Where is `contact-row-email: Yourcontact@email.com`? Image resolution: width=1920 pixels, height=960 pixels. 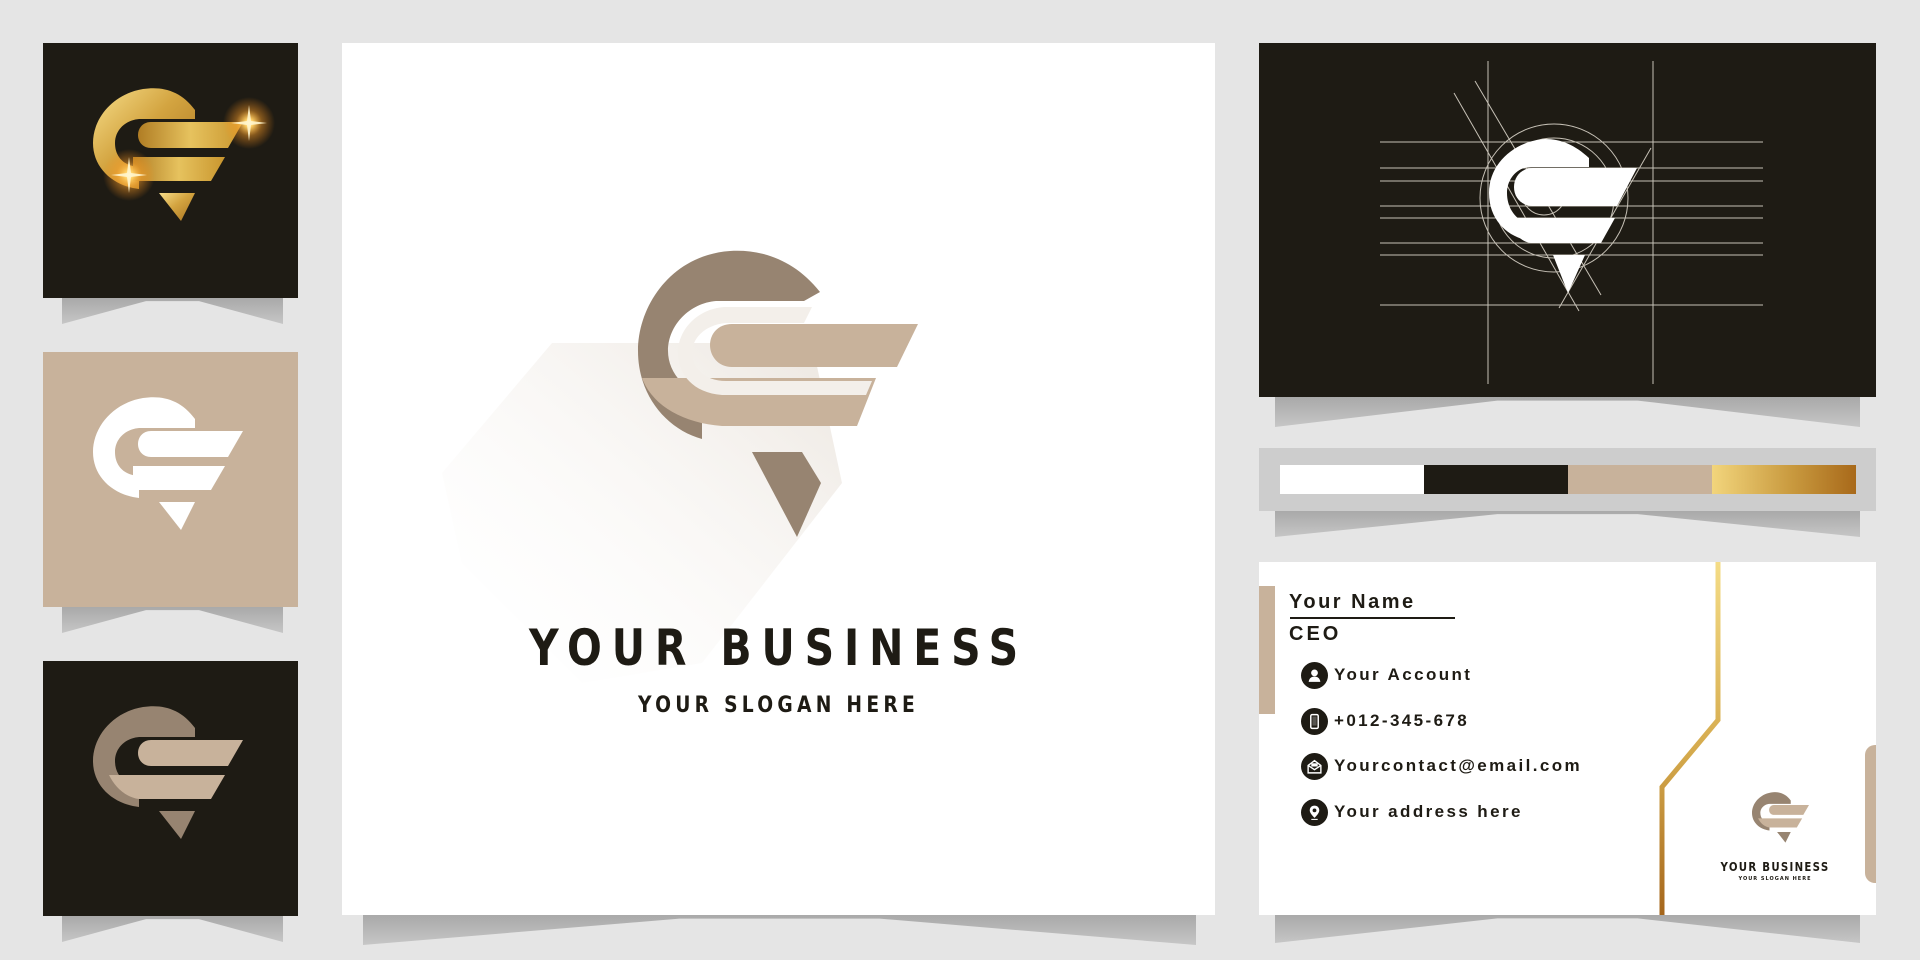 contact-row-email: Yourcontact@email.com is located at coordinates (1441, 766).